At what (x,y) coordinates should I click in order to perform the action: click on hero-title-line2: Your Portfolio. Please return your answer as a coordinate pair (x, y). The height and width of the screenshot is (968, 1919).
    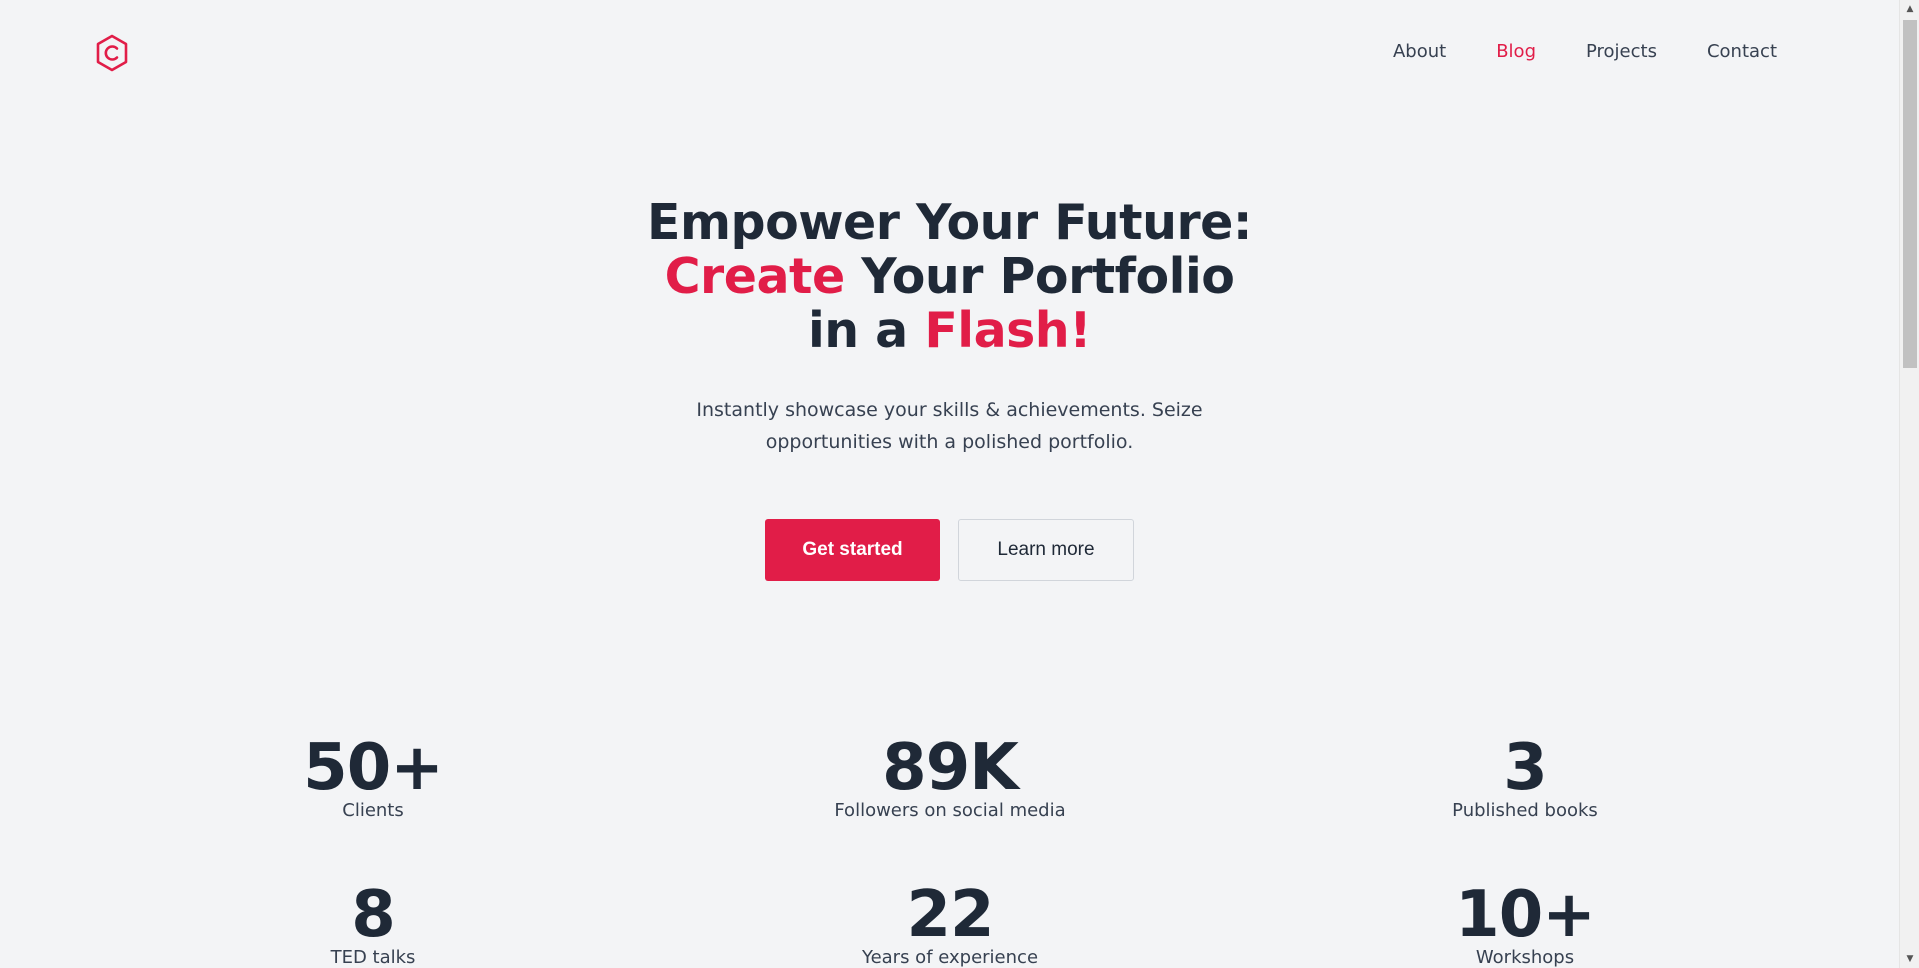
    Looking at the image, I should click on (1039, 276).